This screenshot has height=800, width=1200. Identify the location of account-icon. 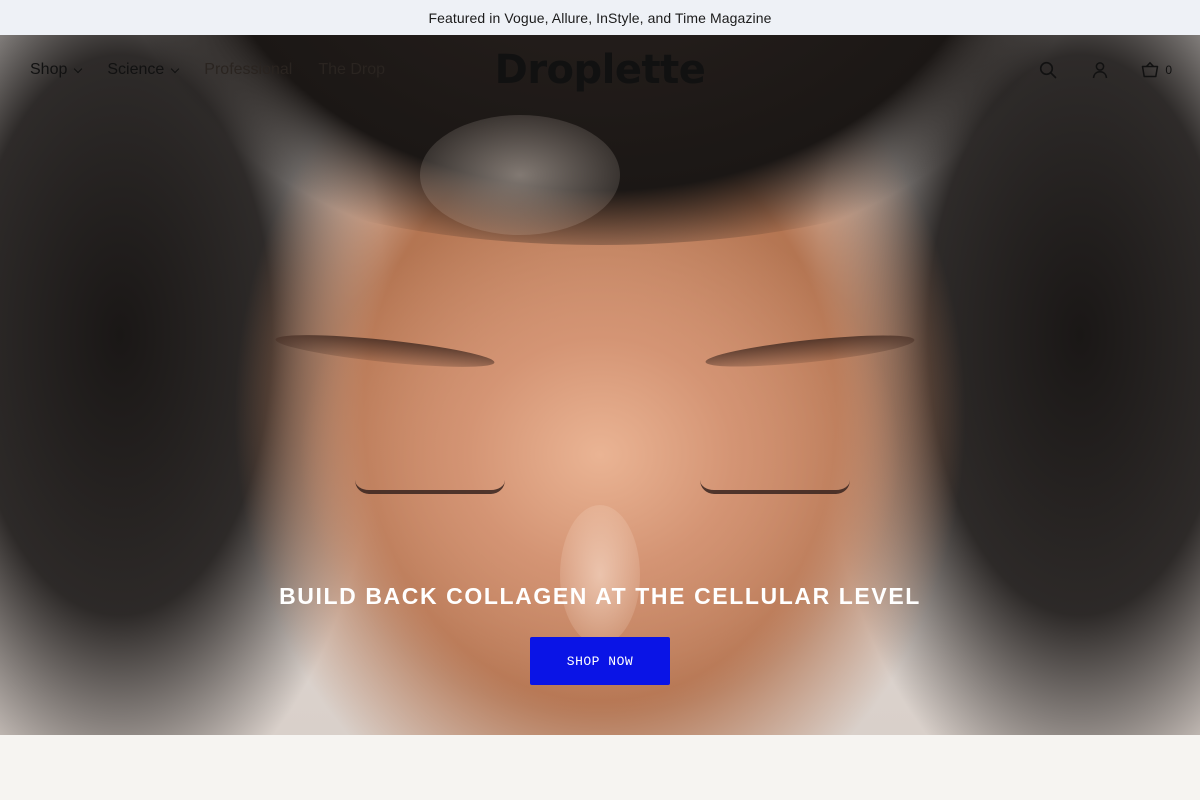
(1100, 70).